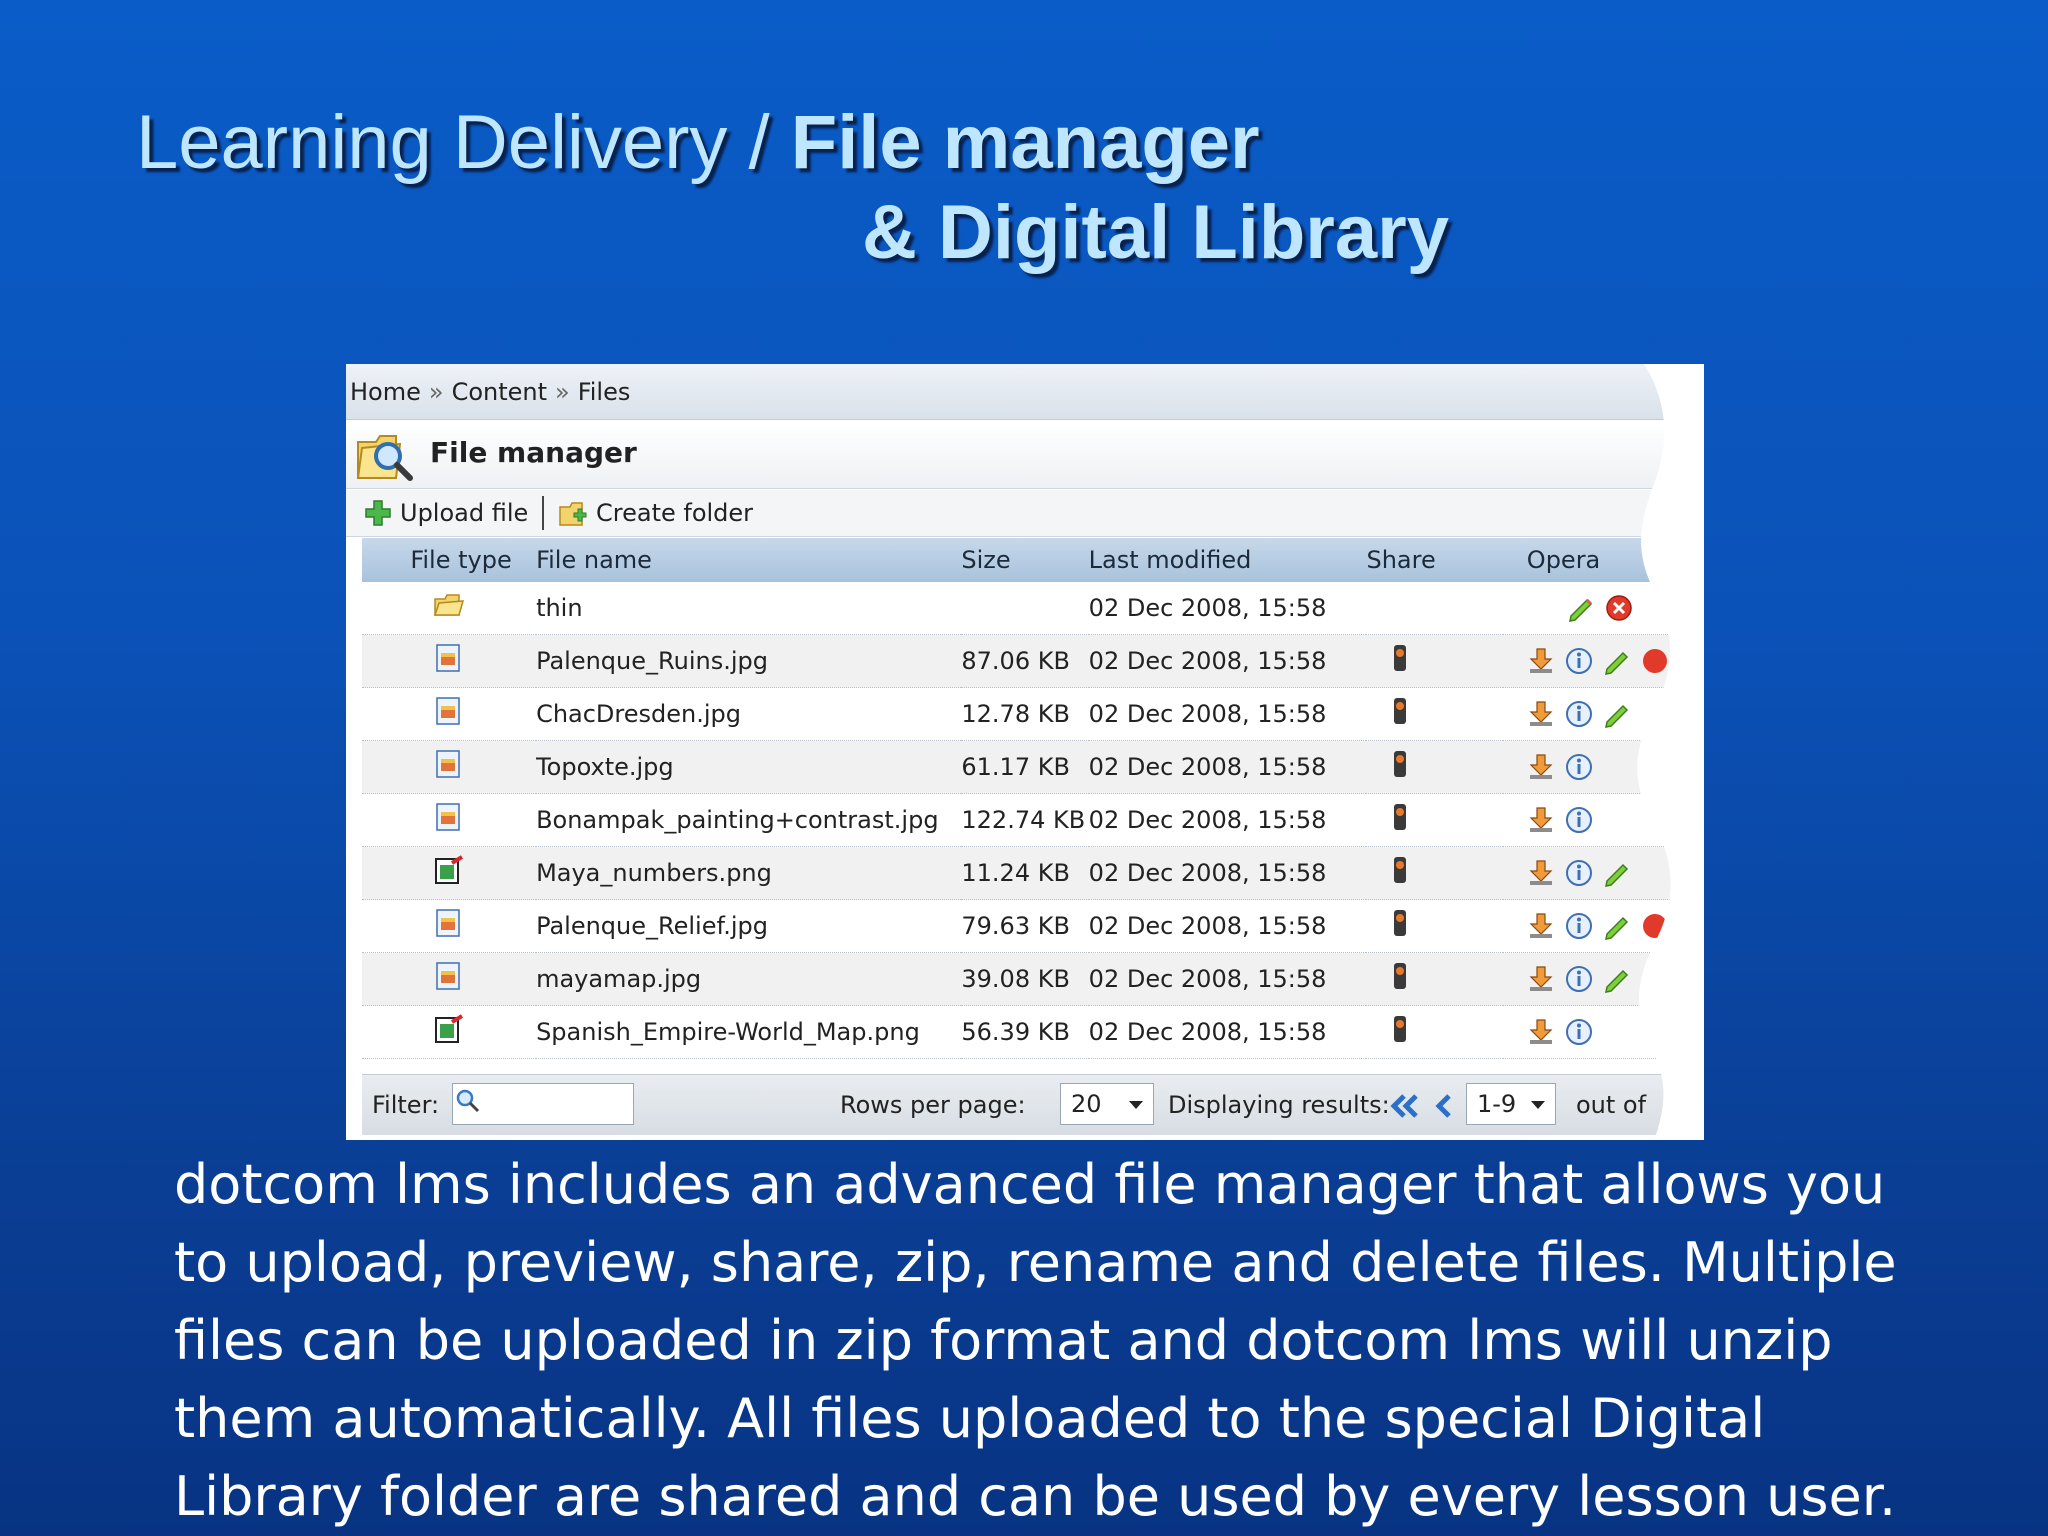 This screenshot has height=1536, width=2048. What do you see at coordinates (749, 820) in the screenshot?
I see `file-name: Bonampak_painting+contrast.jpg` at bounding box center [749, 820].